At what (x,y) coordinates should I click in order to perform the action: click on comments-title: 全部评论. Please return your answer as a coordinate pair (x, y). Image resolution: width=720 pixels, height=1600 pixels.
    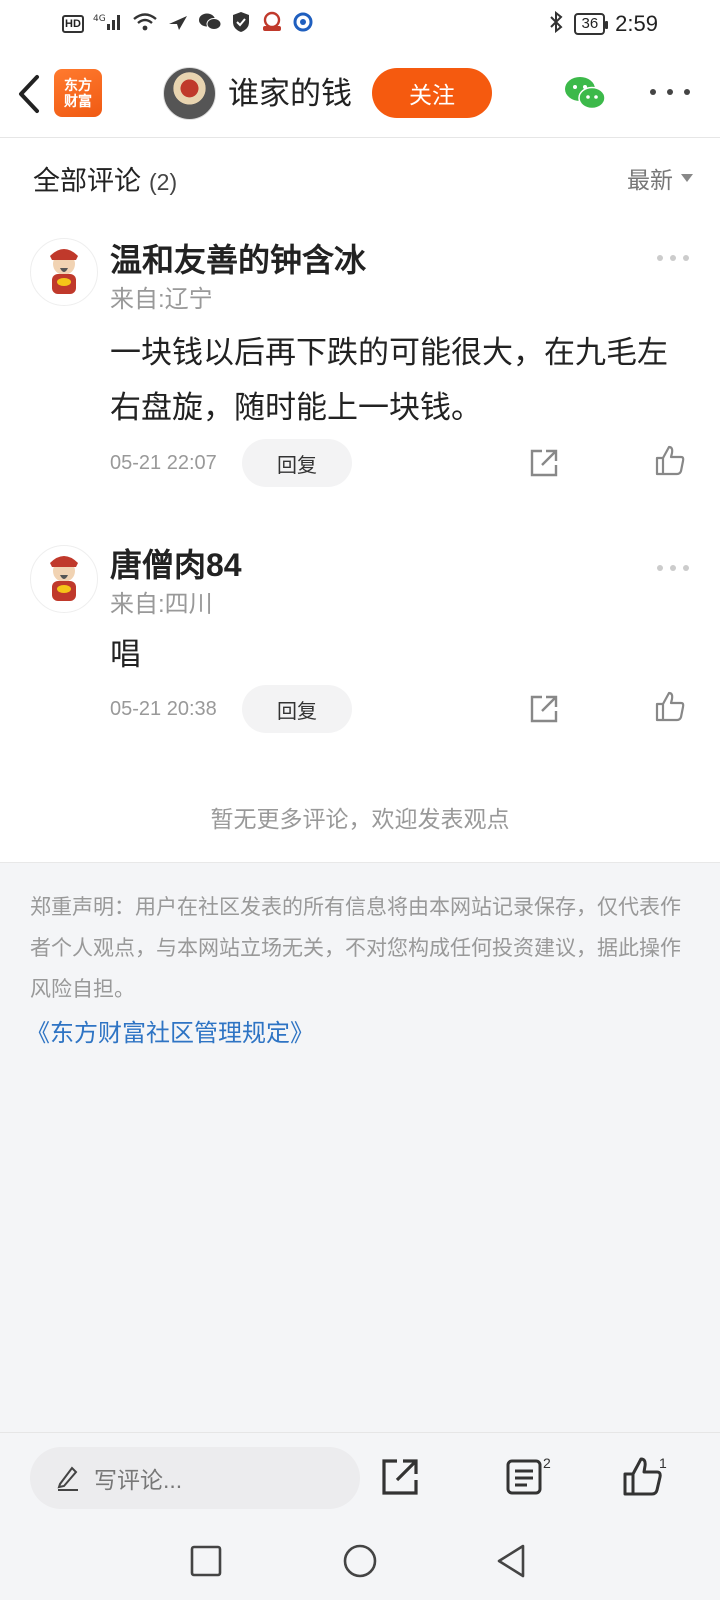
    Looking at the image, I should click on (87, 180).